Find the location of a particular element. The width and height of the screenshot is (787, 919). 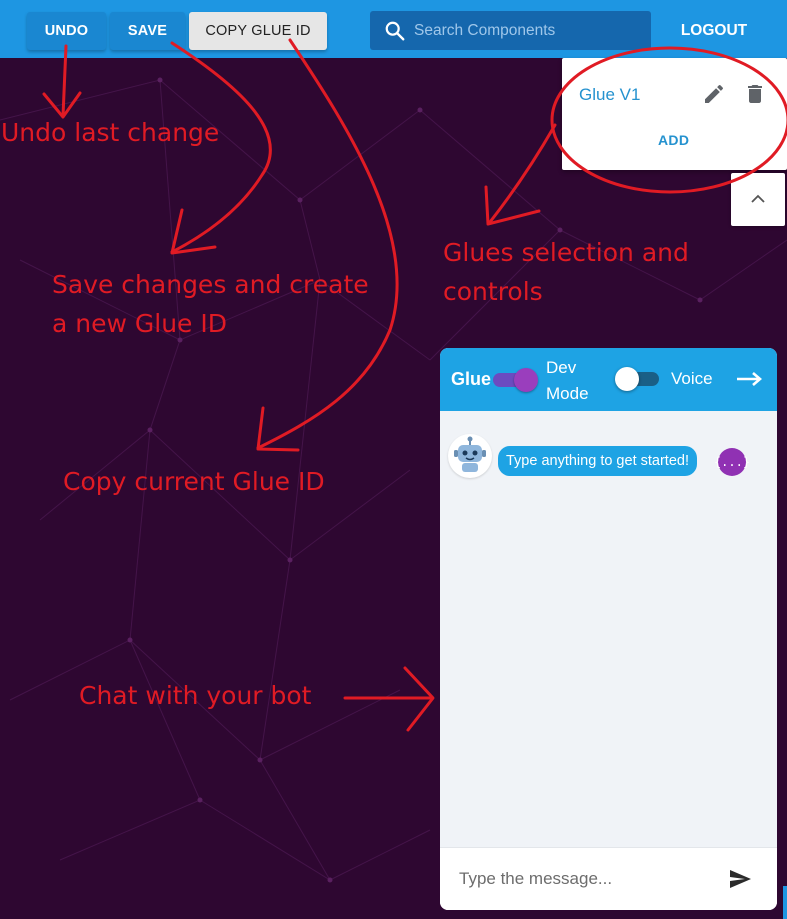

dev-mode-label: Dev Mode is located at coordinates (567, 380).